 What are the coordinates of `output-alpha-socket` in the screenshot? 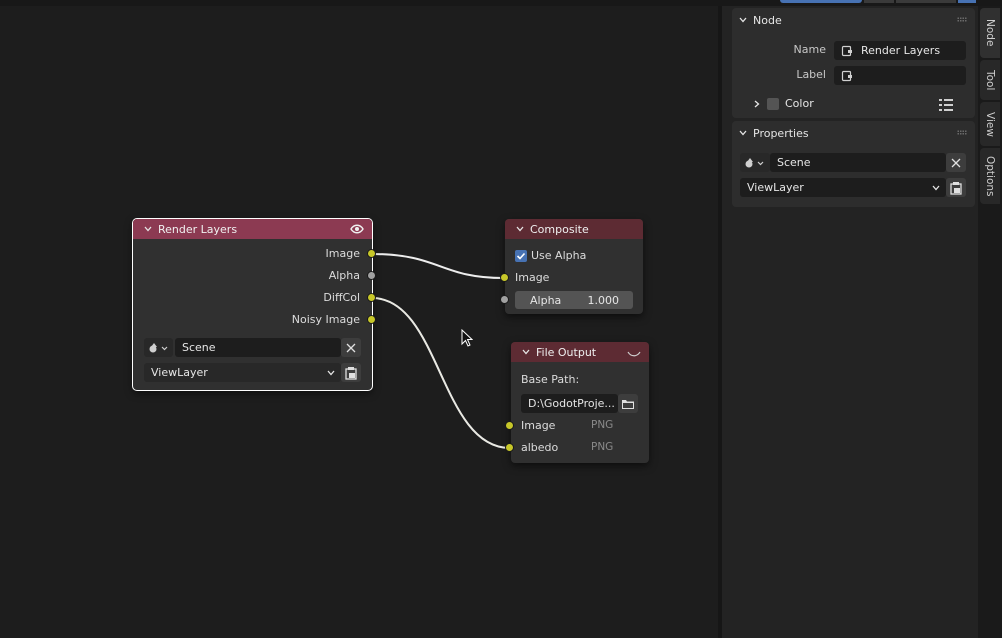 It's located at (371, 275).